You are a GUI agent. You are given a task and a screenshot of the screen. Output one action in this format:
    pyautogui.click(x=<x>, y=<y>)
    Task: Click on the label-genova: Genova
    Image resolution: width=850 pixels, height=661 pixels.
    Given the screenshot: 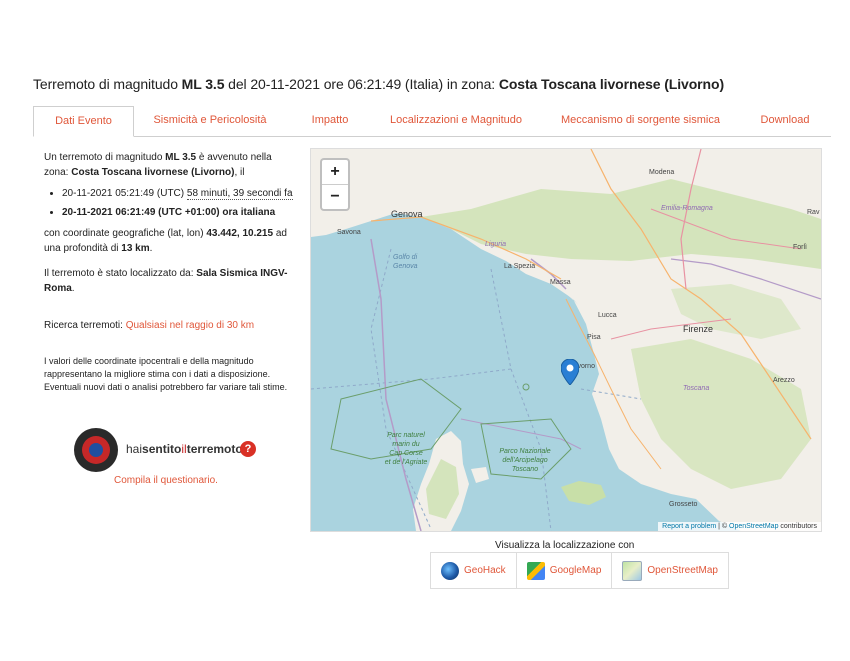 What is the action you would take?
    pyautogui.click(x=407, y=214)
    